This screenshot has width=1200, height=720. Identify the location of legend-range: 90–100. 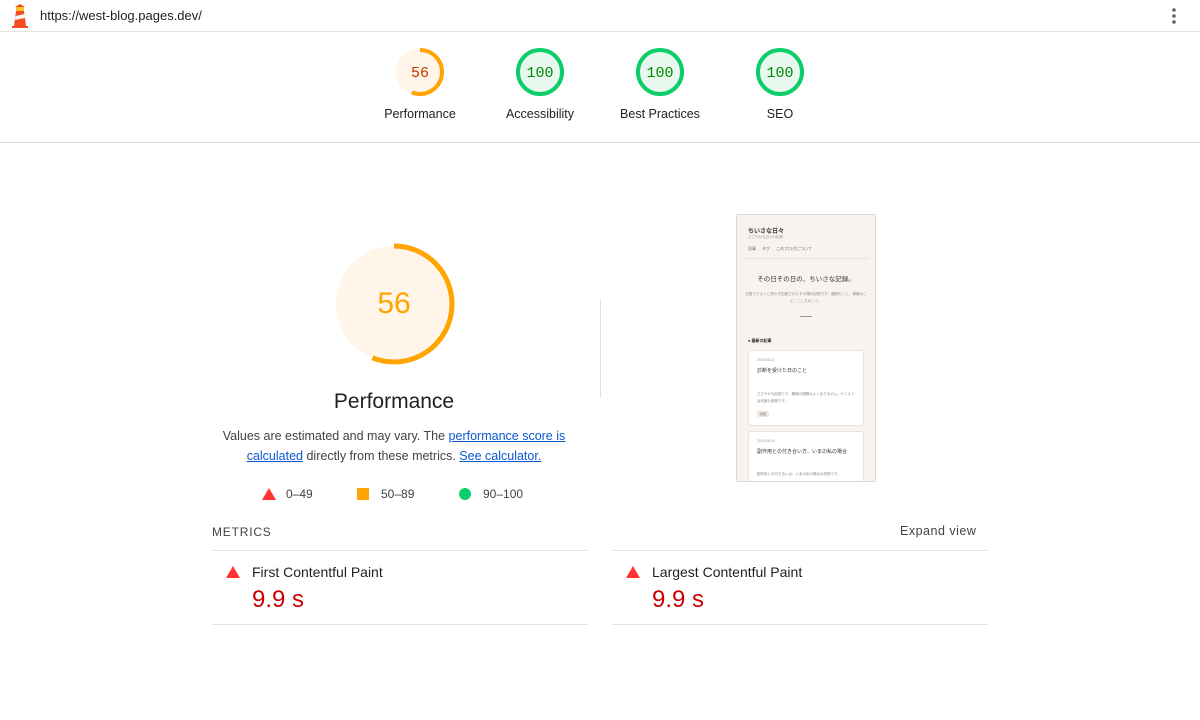
(503, 494).